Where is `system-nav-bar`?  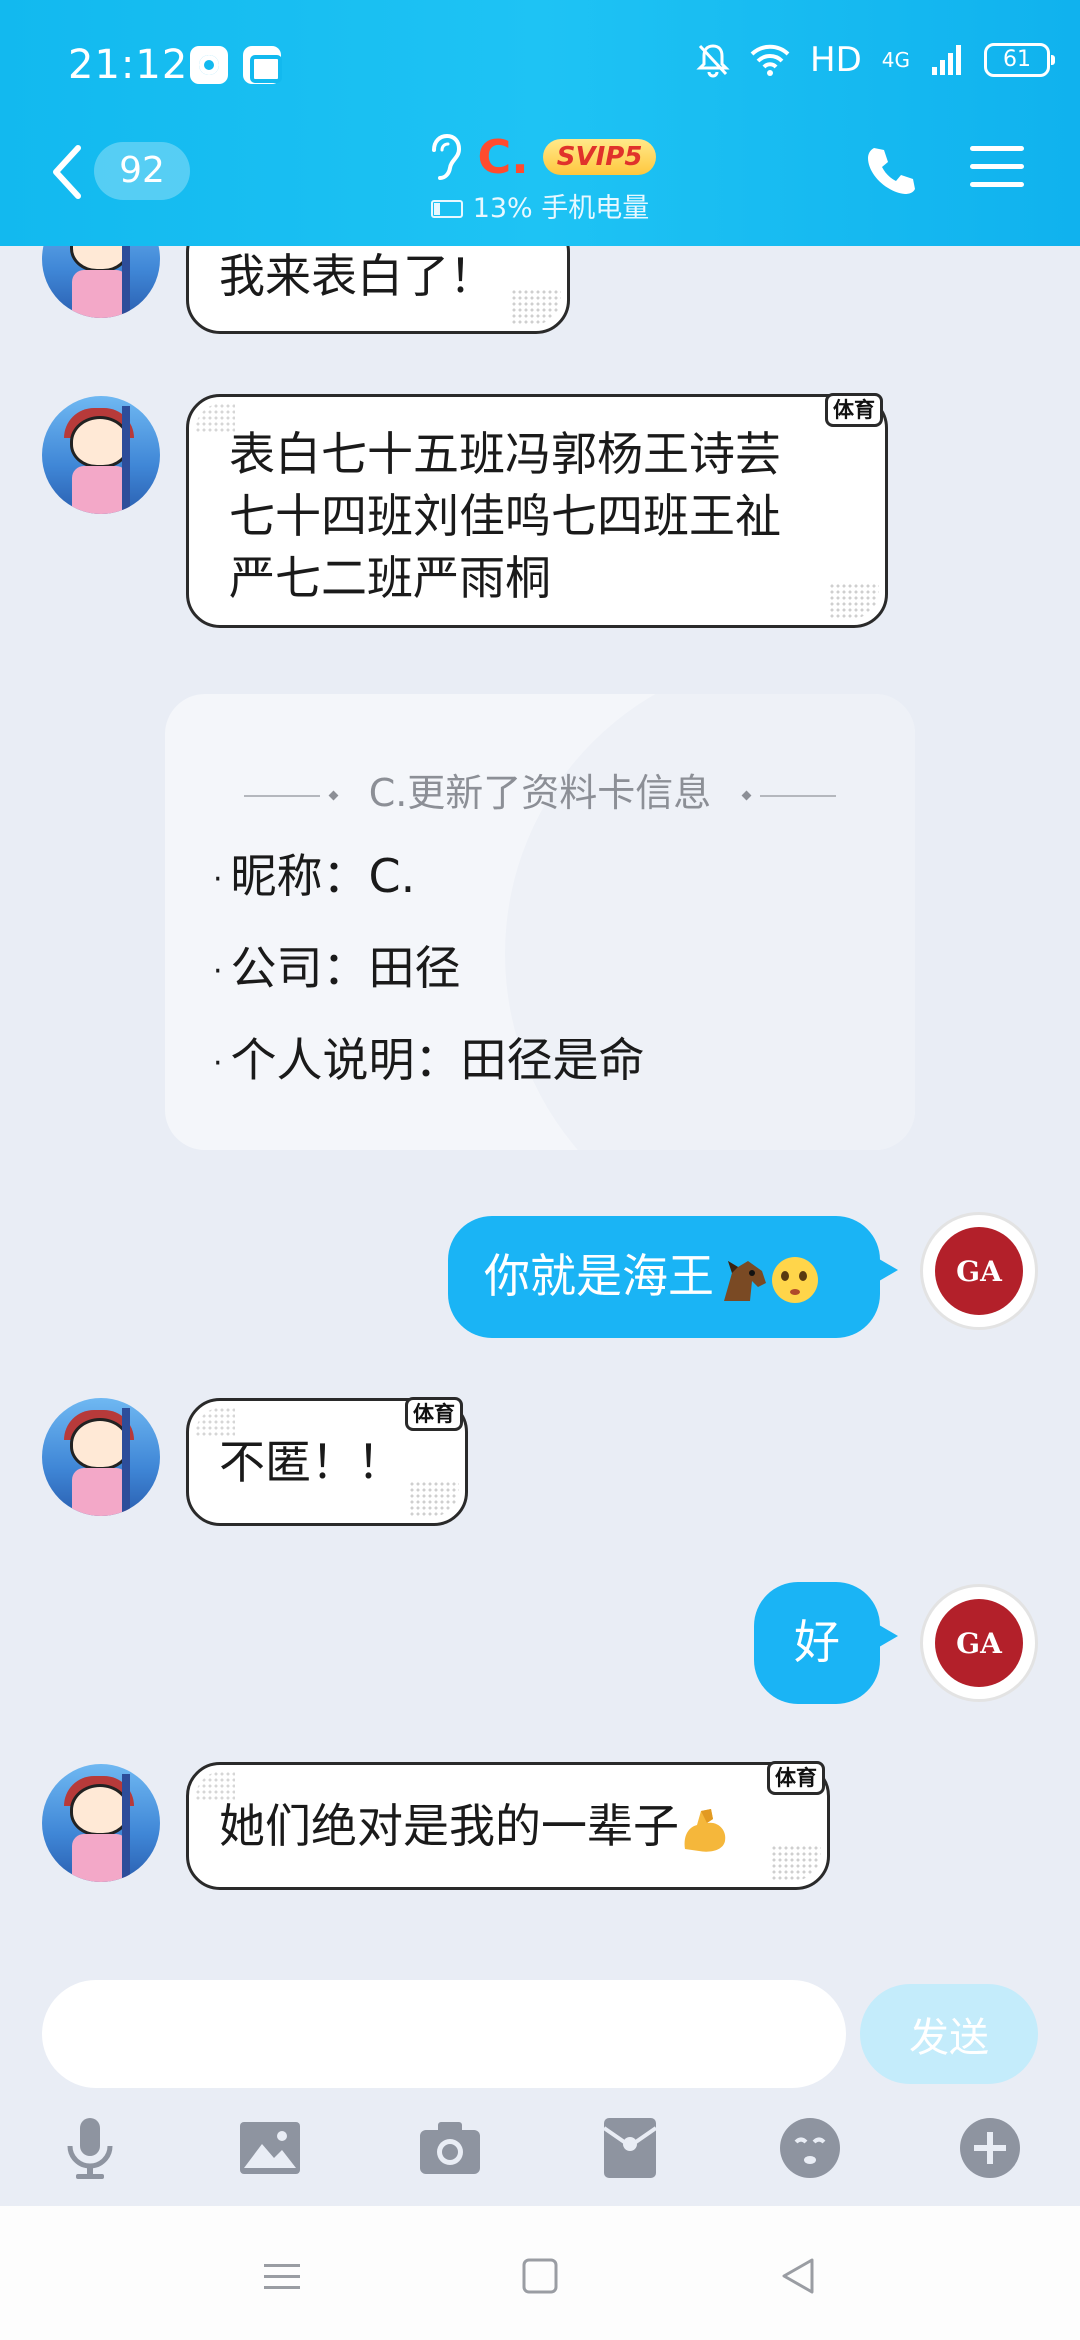
system-nav-bar is located at coordinates (540, 2273).